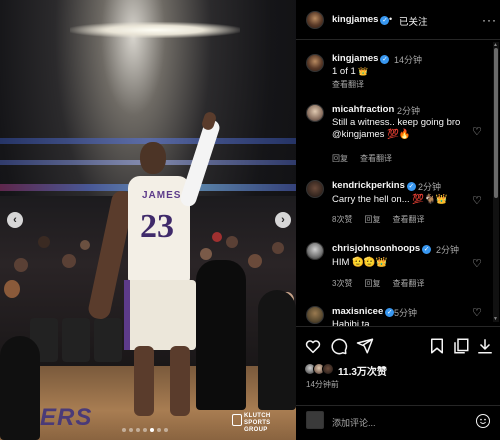 The height and width of the screenshot is (440, 500). What do you see at coordinates (348, 84) in the screenshot?
I see `caption-translate-link: 查看翻译` at bounding box center [348, 84].